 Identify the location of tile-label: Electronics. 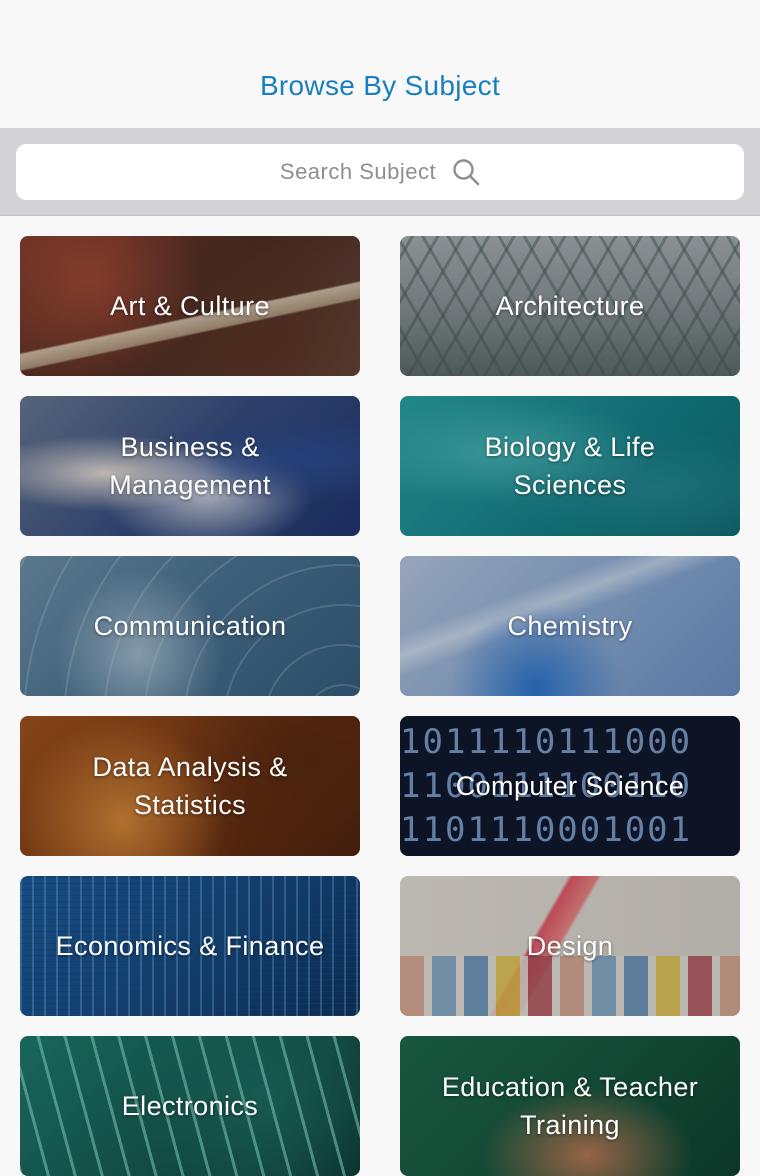
(190, 1106).